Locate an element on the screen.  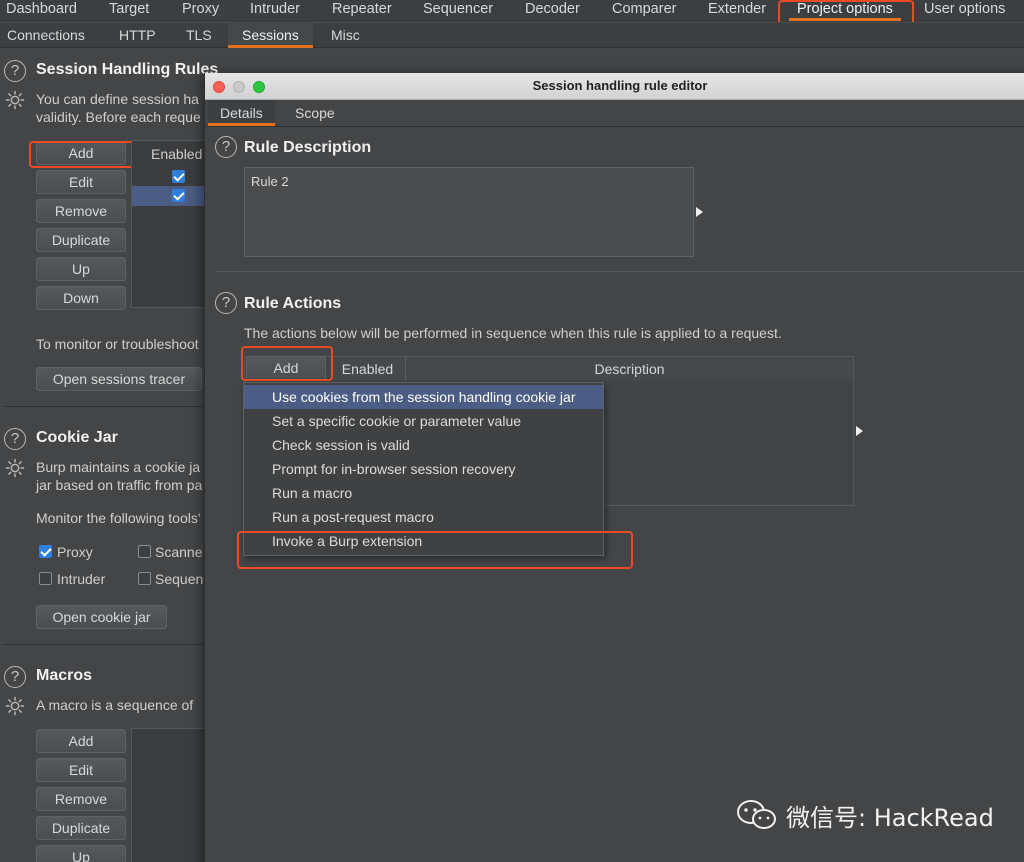
remove-macro-button: Remove is located at coordinates (81, 799).